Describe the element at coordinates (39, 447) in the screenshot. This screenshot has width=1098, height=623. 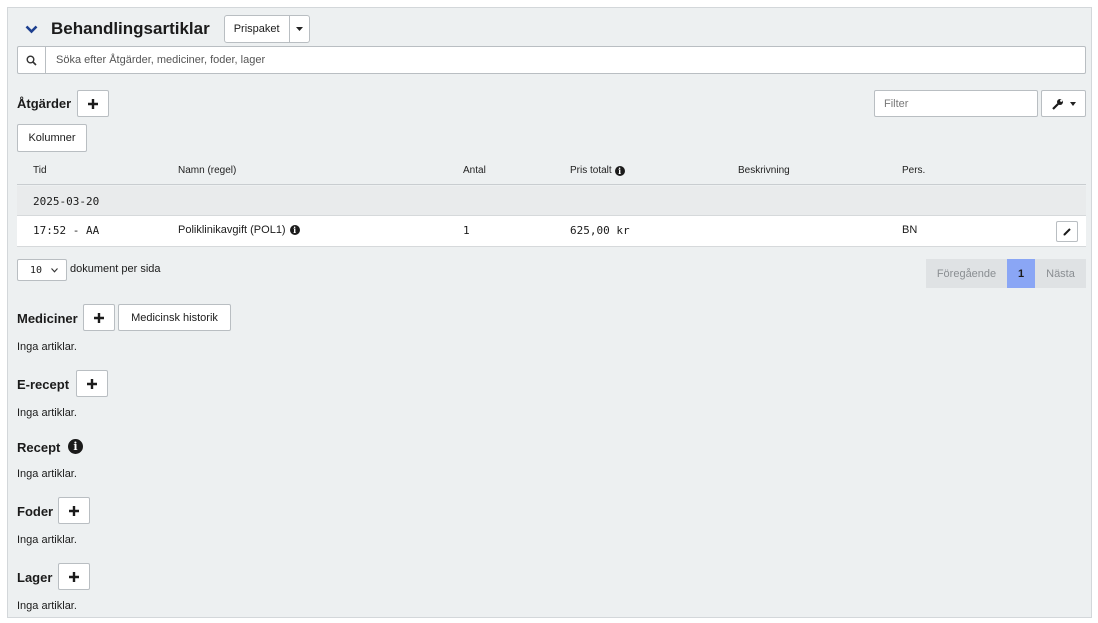
I see `recept-heading: Recept` at that location.